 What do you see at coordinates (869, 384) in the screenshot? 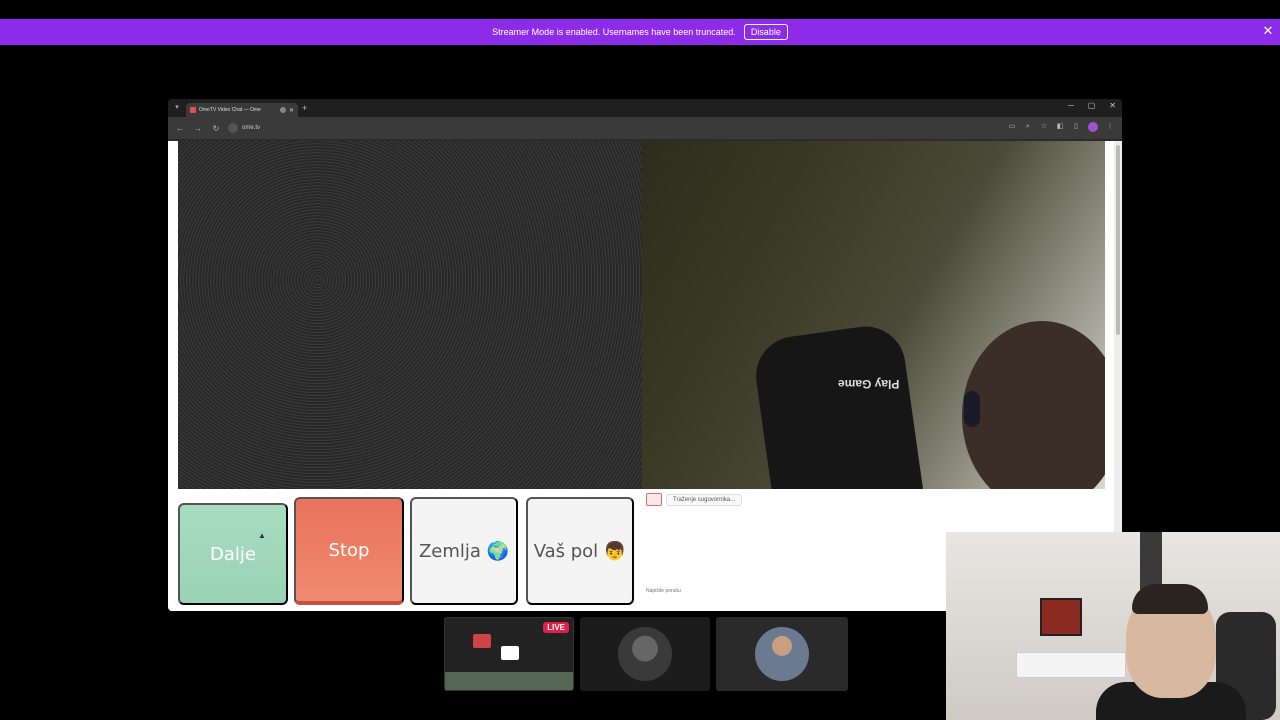
I see `chair-logo: Play Game` at bounding box center [869, 384].